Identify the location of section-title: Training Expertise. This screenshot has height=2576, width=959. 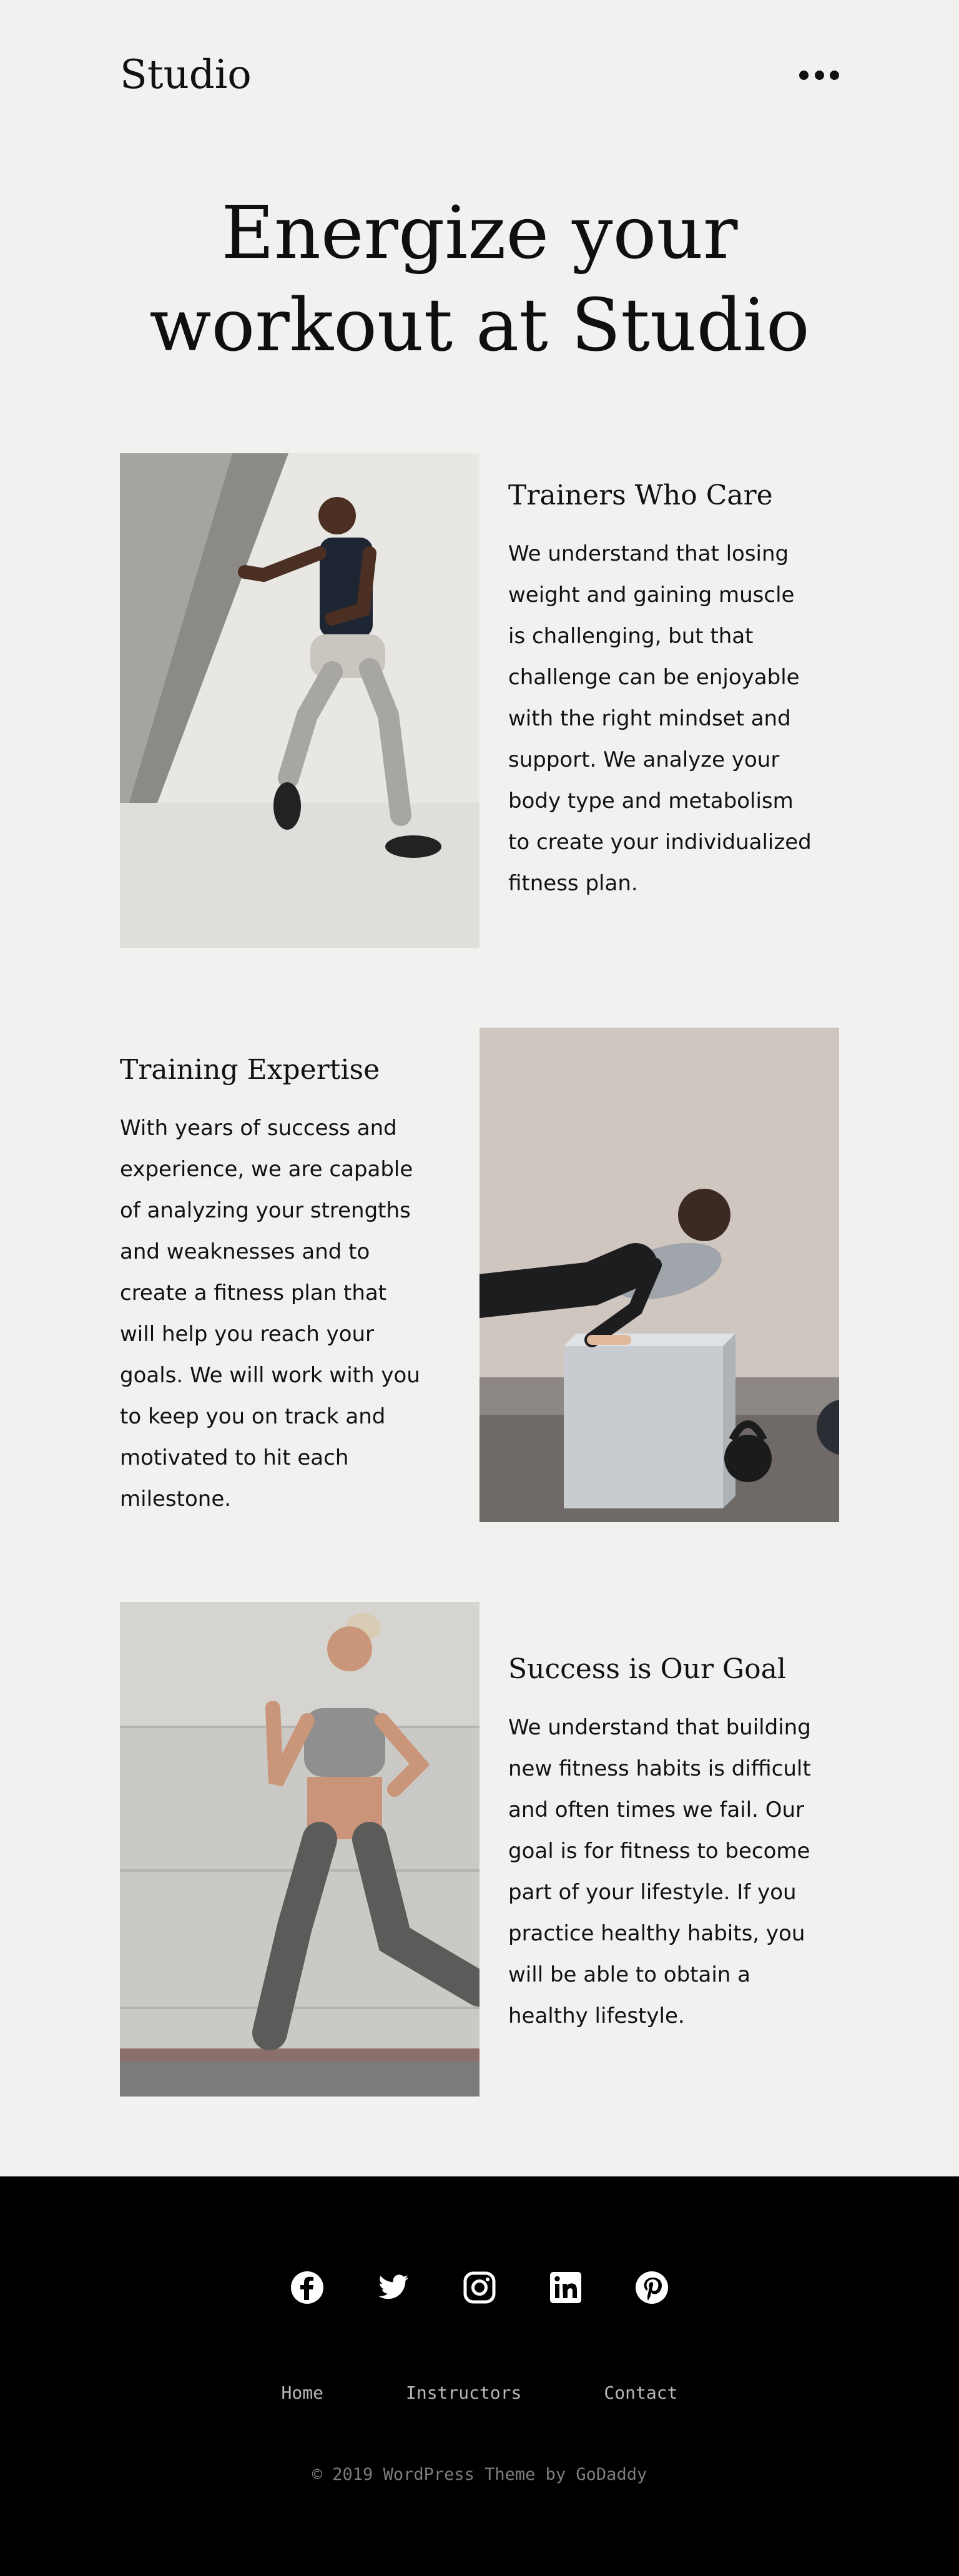
(250, 1070).